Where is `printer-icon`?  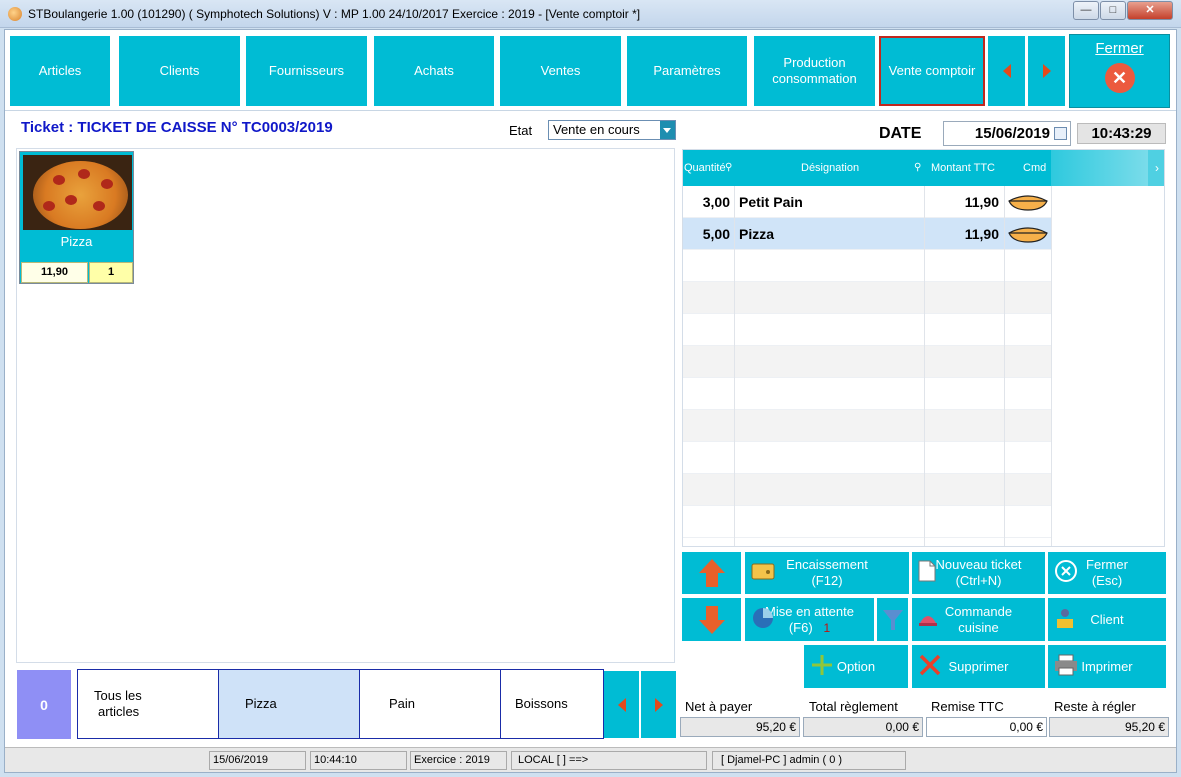
printer-icon is located at coordinates (1066, 667).